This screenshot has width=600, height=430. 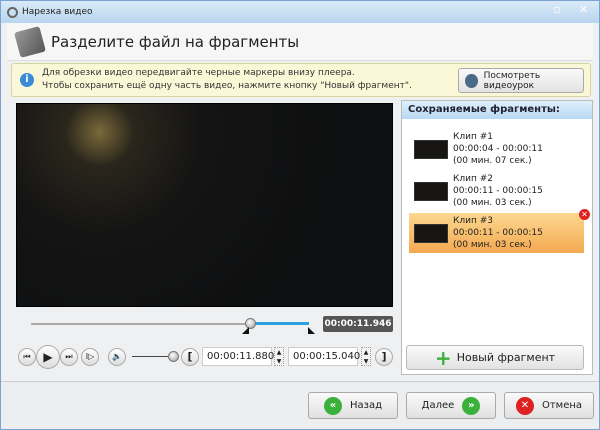 What do you see at coordinates (473, 179) in the screenshot?
I see `clip-name: Клип #2` at bounding box center [473, 179].